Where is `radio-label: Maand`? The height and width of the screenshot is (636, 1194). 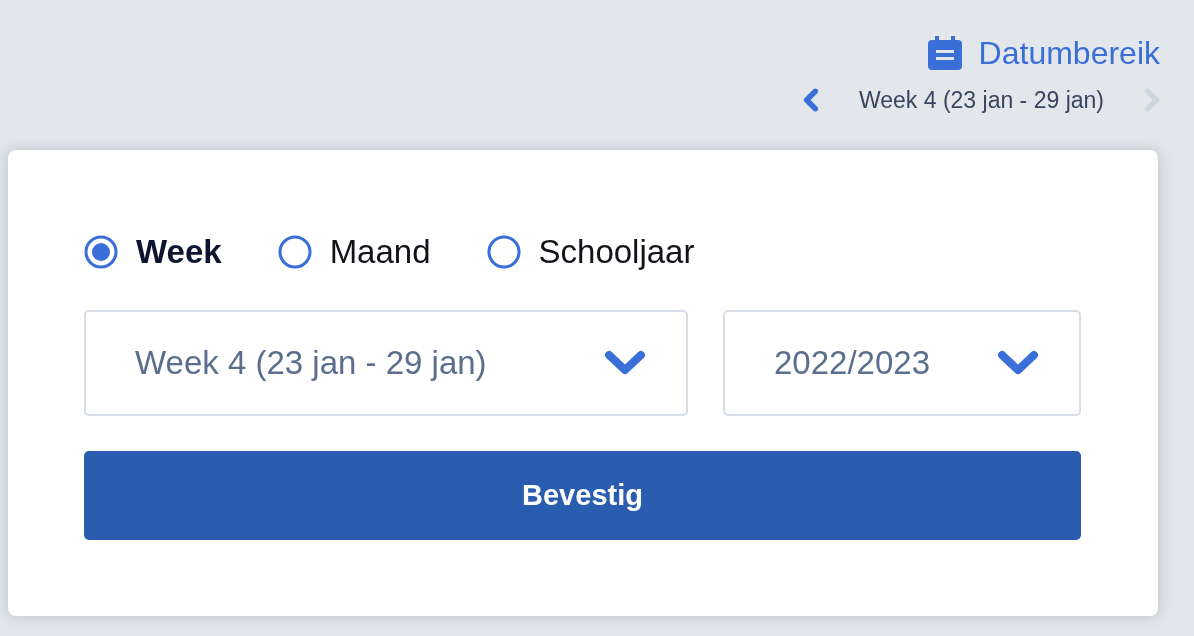 radio-label: Maand is located at coordinates (380, 252).